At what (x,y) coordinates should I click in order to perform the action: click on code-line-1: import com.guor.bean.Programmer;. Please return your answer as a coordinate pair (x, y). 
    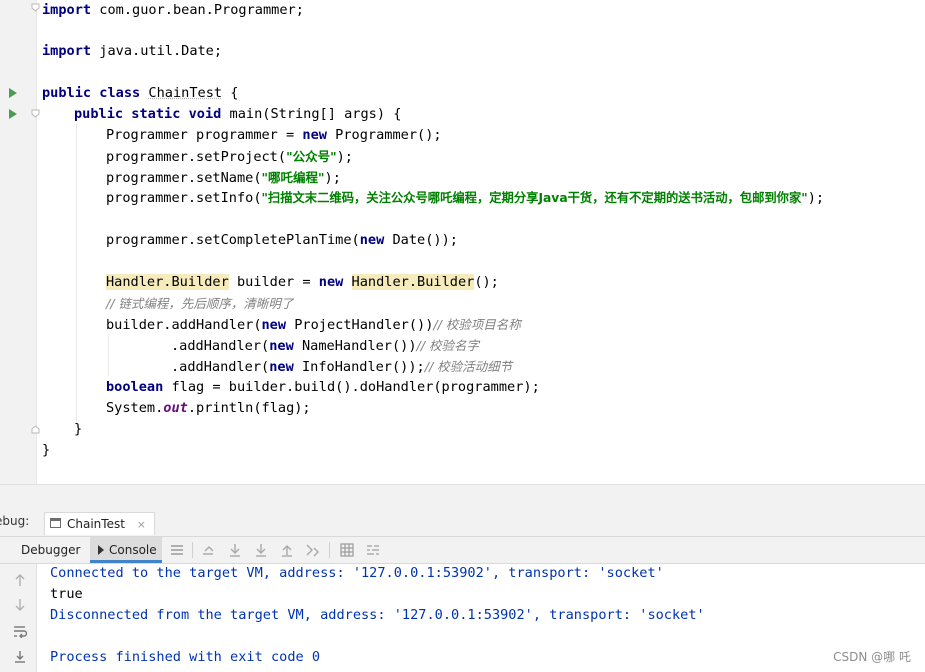
    Looking at the image, I should click on (173, 10).